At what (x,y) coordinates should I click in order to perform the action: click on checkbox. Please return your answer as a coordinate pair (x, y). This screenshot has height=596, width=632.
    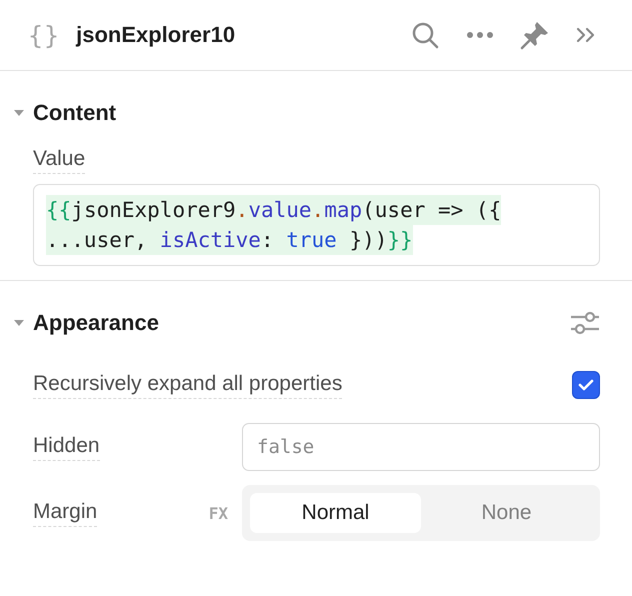
    Looking at the image, I should click on (586, 385).